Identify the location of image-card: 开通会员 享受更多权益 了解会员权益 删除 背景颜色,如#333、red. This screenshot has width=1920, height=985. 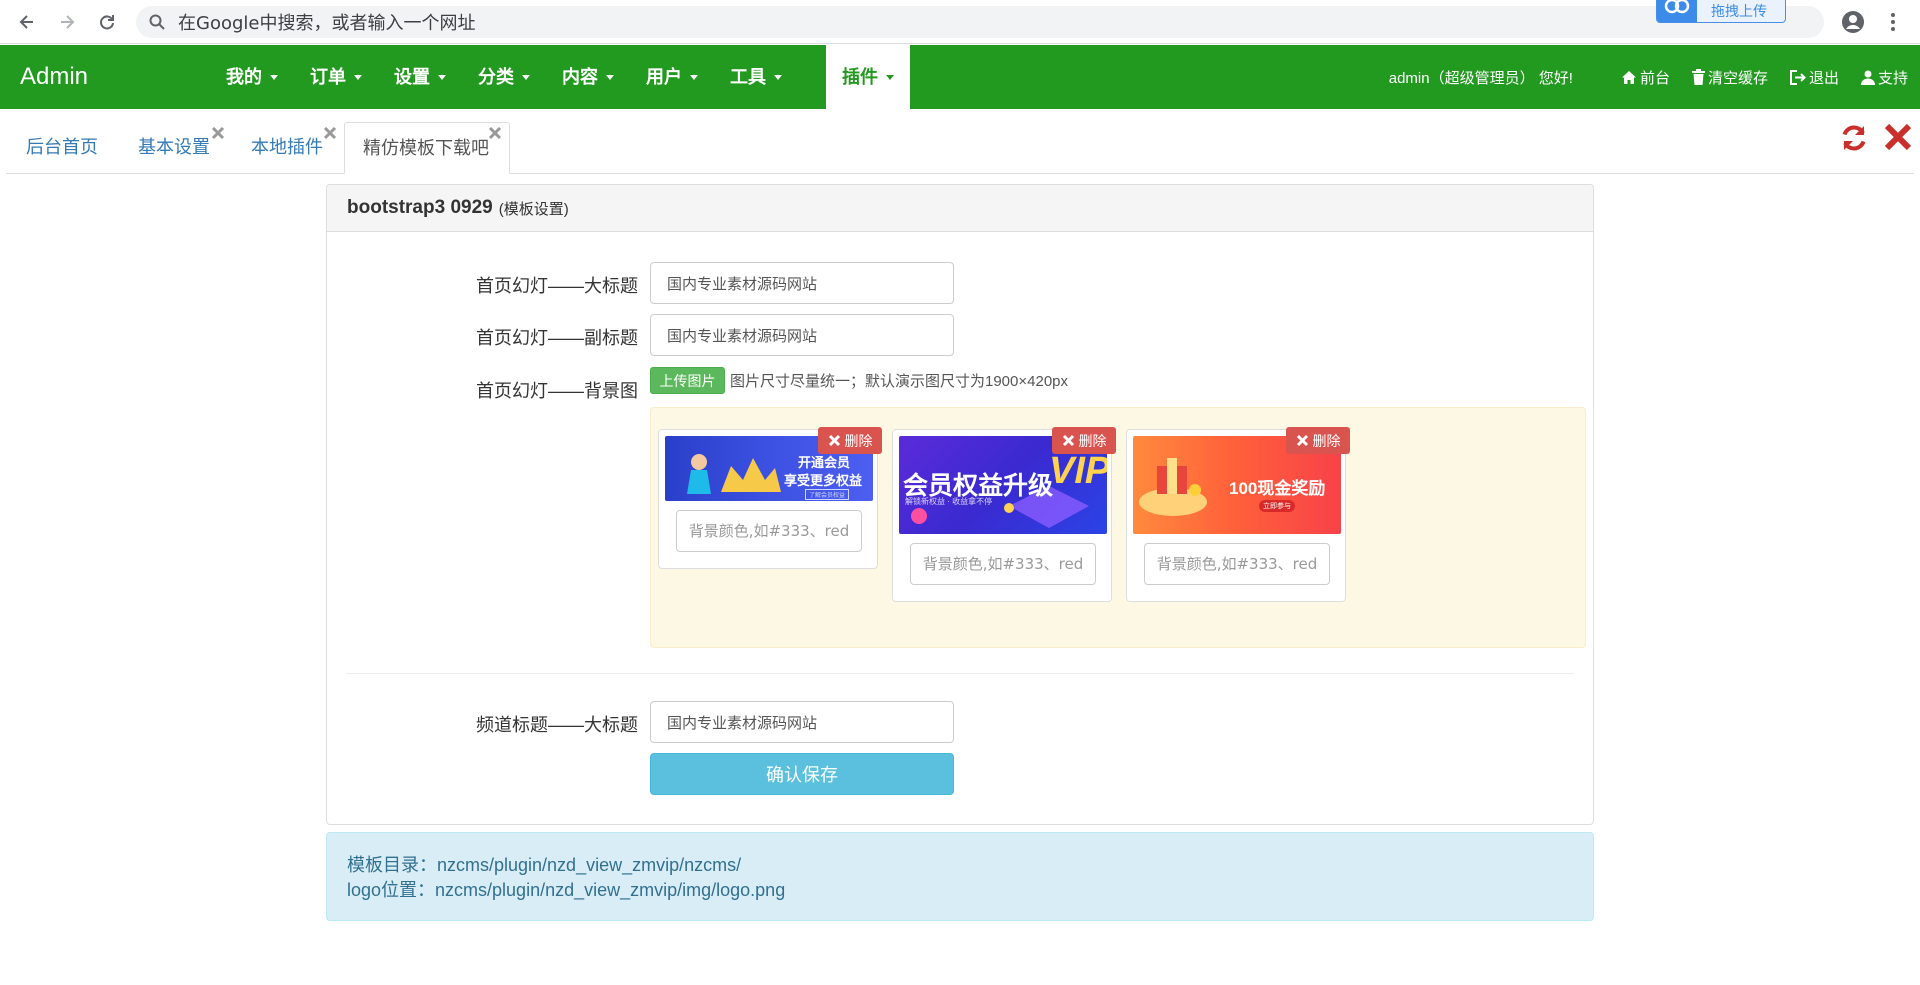
(770, 498).